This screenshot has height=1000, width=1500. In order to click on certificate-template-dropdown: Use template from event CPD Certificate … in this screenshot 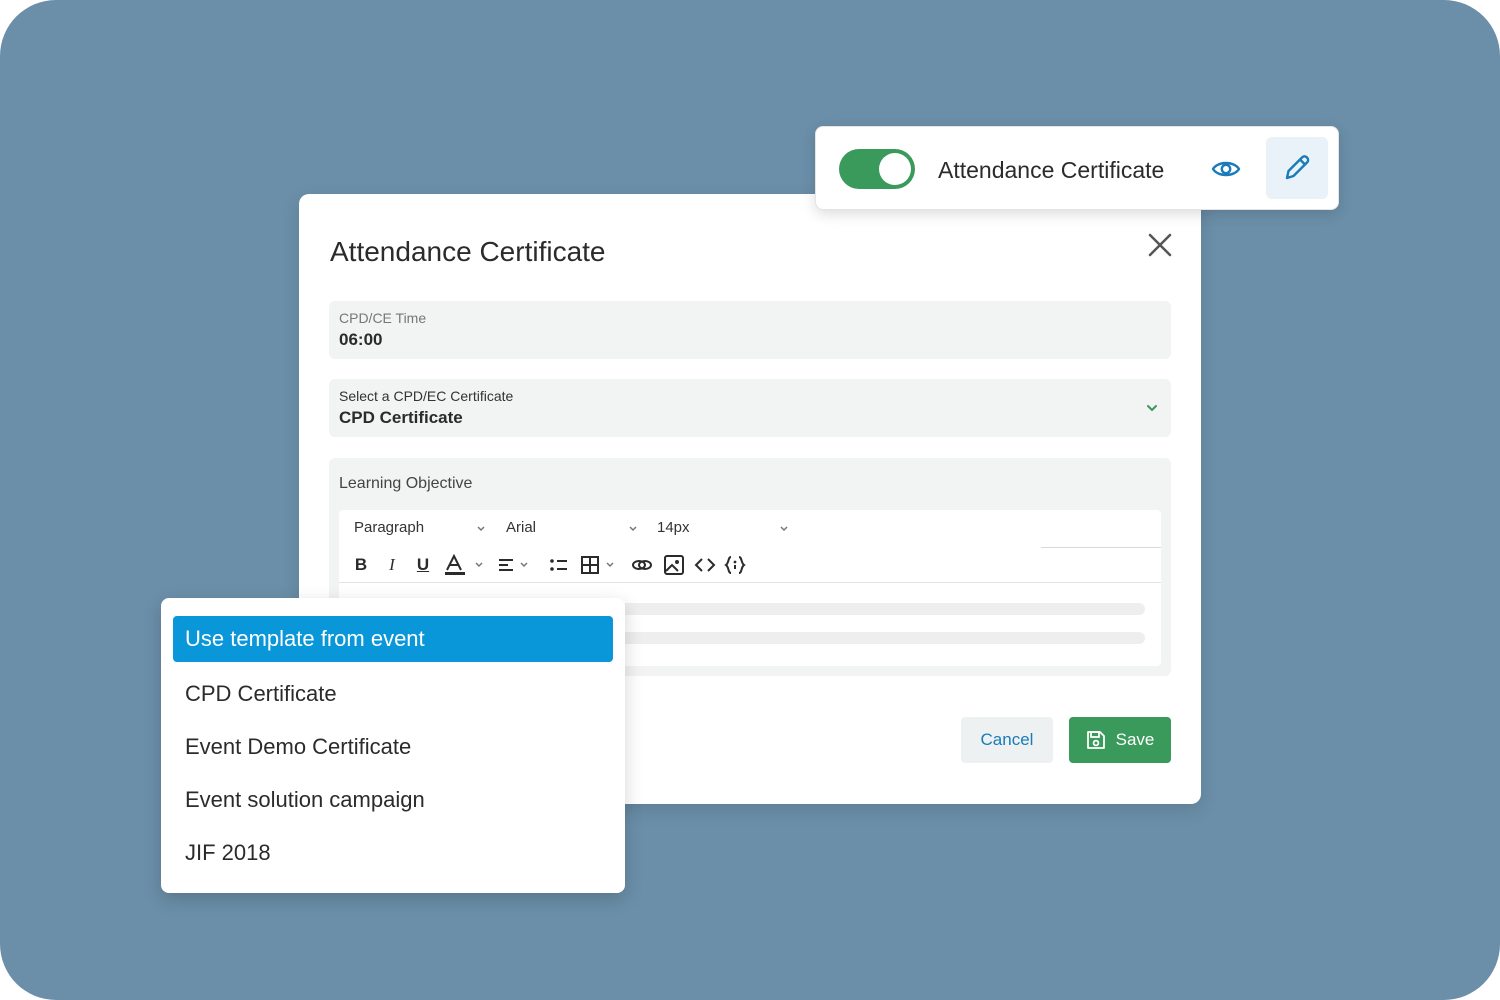, I will do `click(393, 745)`.